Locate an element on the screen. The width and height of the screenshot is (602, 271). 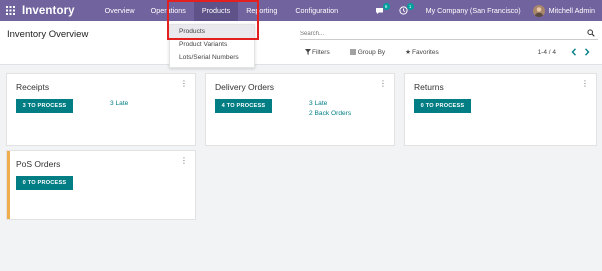
card-title: Returns is located at coordinates (429, 87).